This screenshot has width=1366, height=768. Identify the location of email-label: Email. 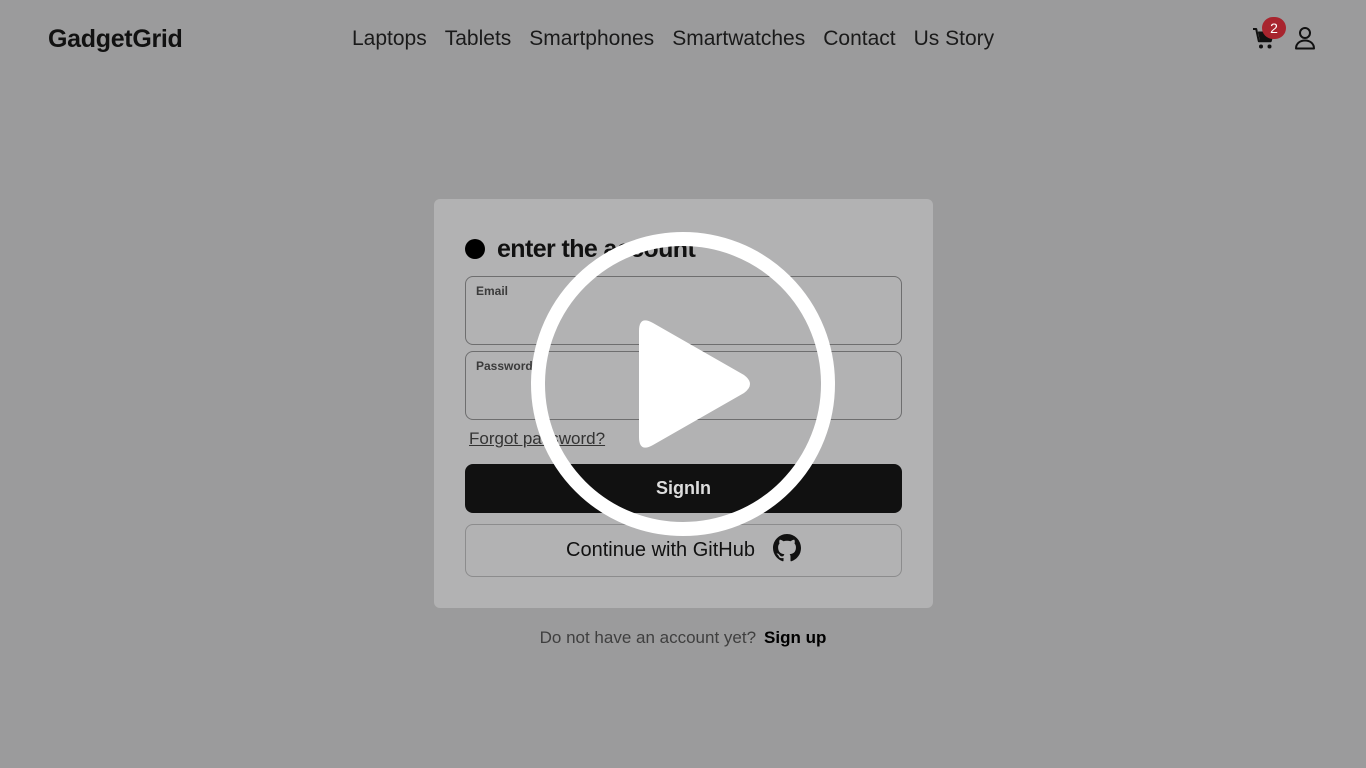
(492, 291).